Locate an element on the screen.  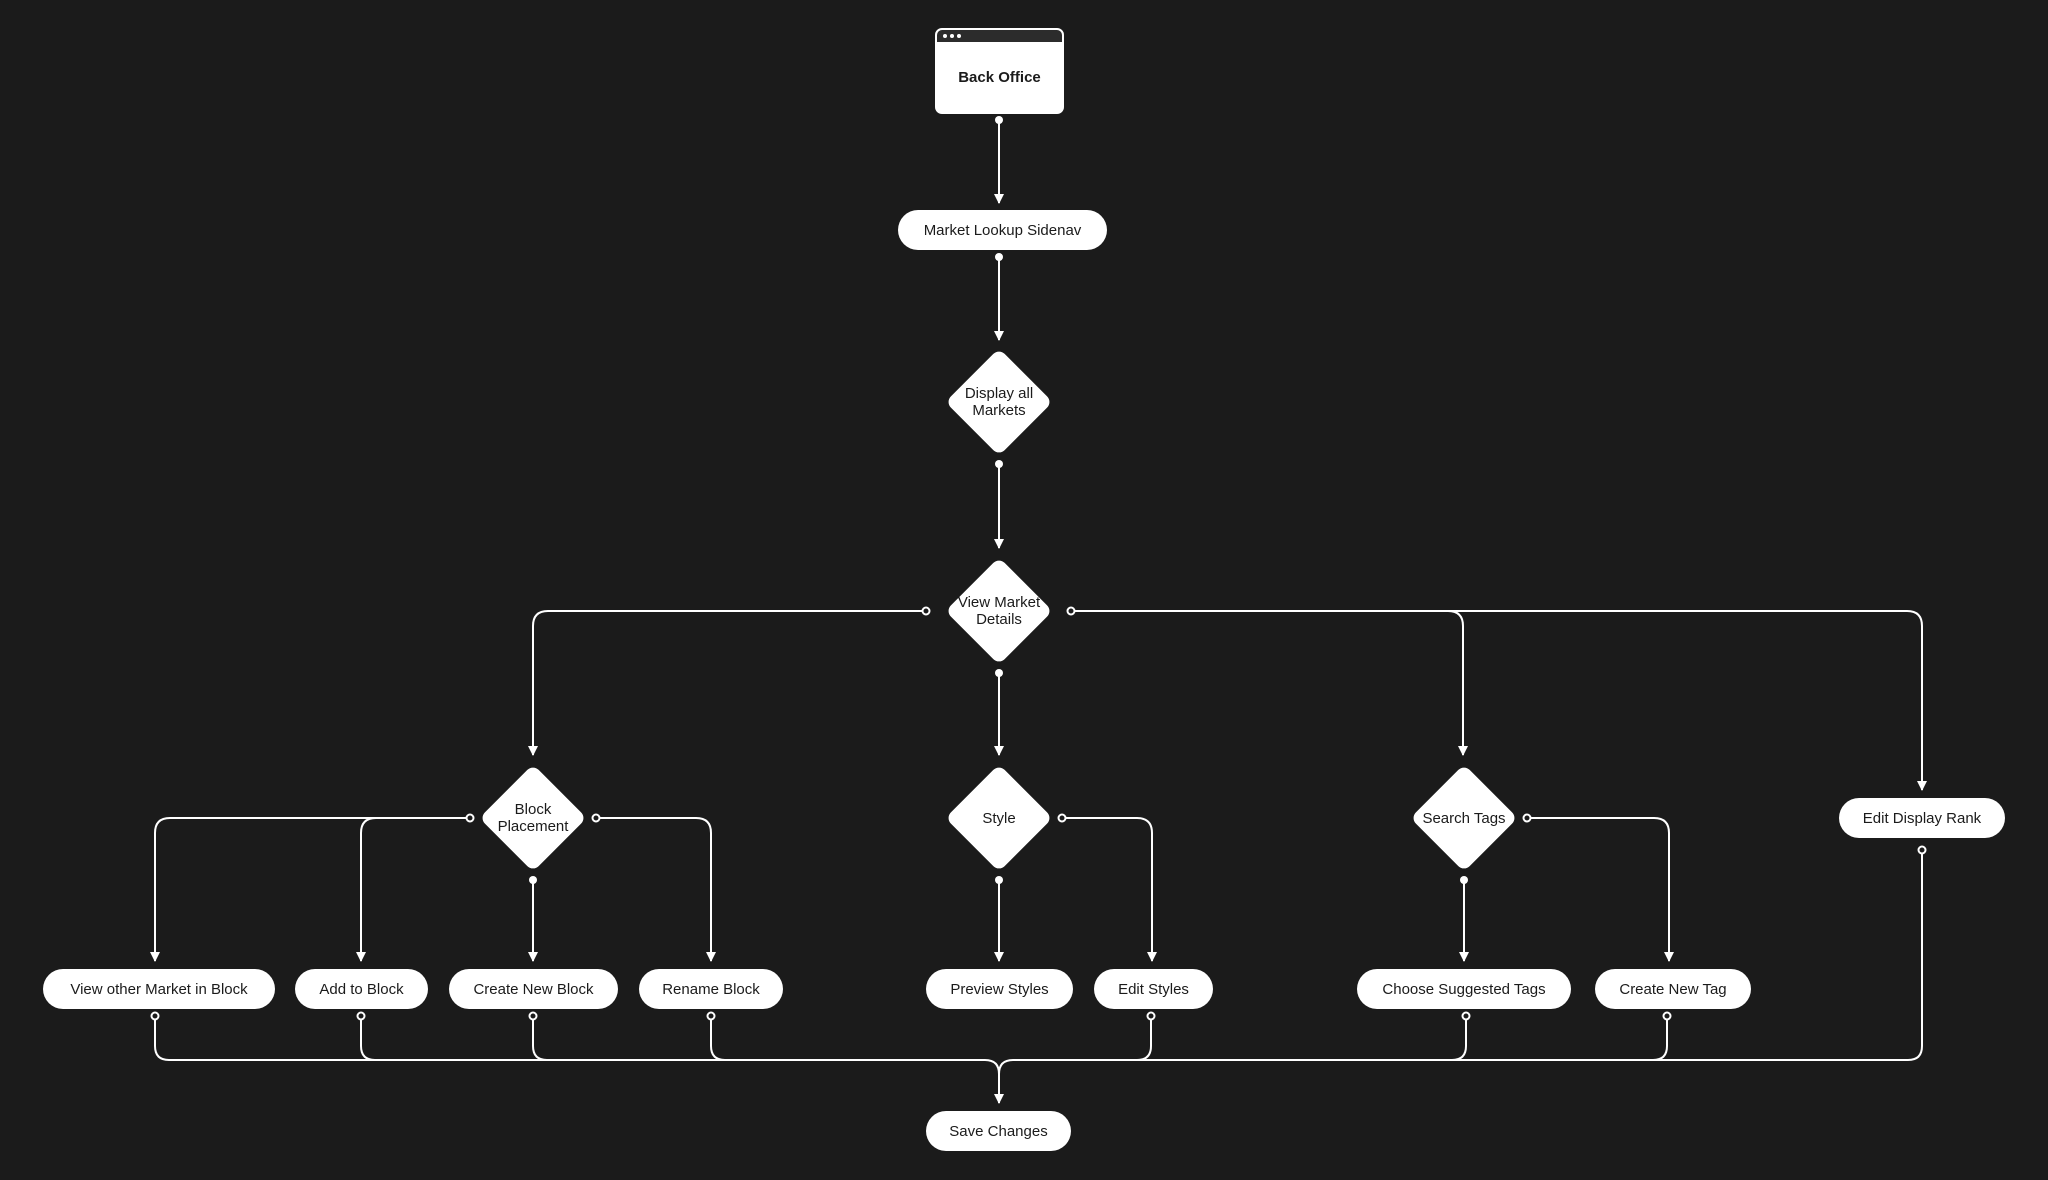
node-label: Display all Markets is located at coordinates (999, 402).